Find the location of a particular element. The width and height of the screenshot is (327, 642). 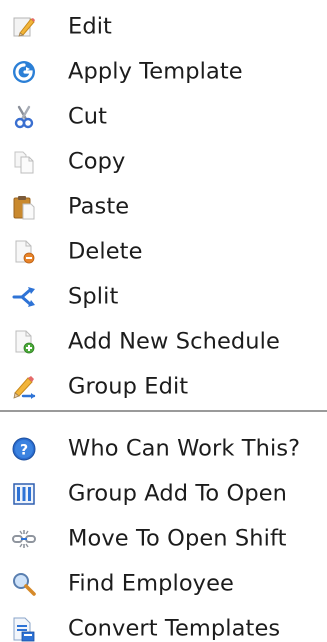

menu-item-split: Split is located at coordinates (163, 296).